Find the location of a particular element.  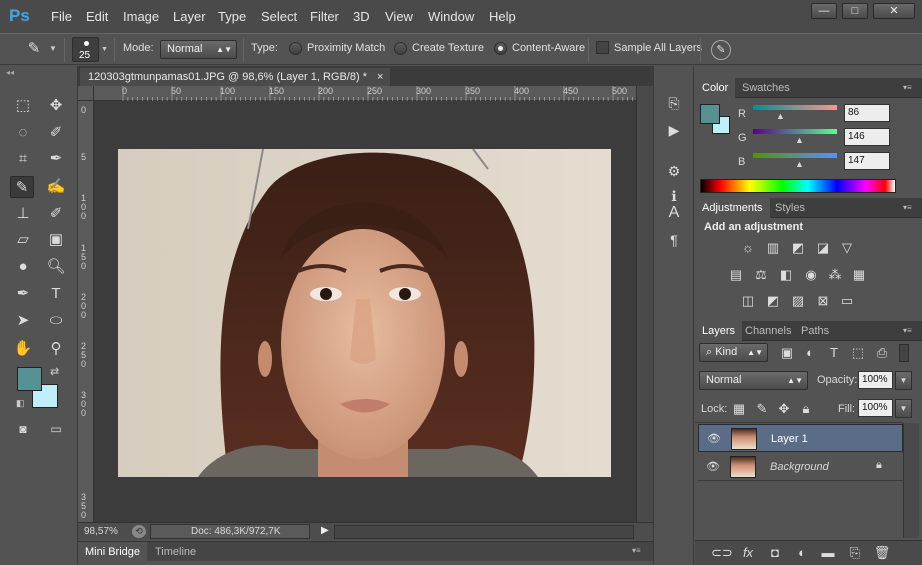

spot-healing-tool-icon: ✎ is located at coordinates (22, 187).